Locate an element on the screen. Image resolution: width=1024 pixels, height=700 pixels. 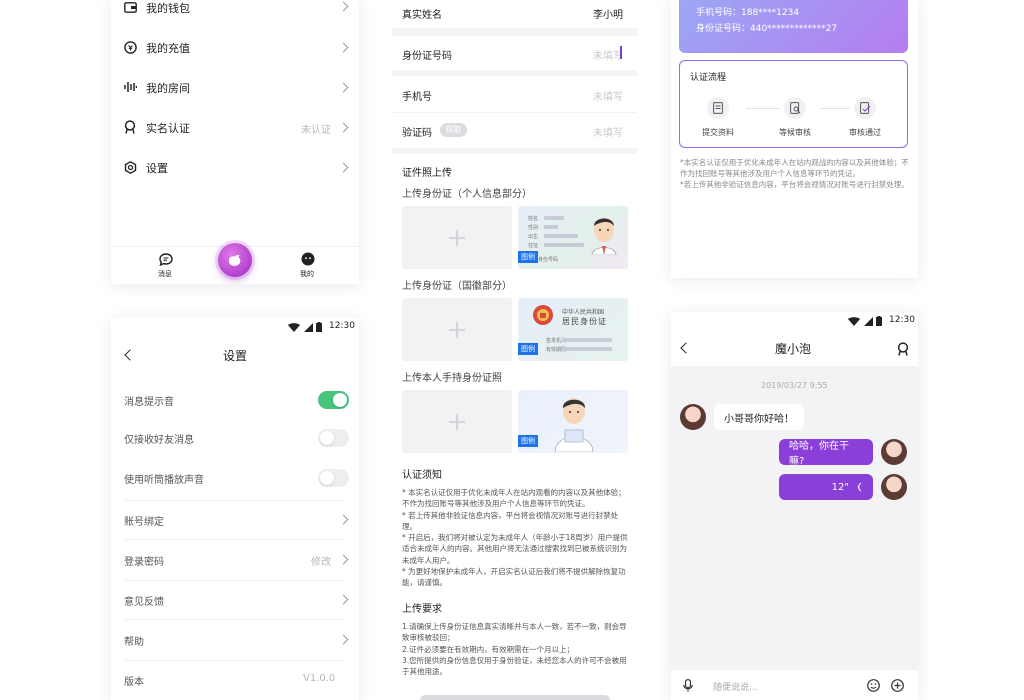
chevron-left-icon is located at coordinates (130, 355).